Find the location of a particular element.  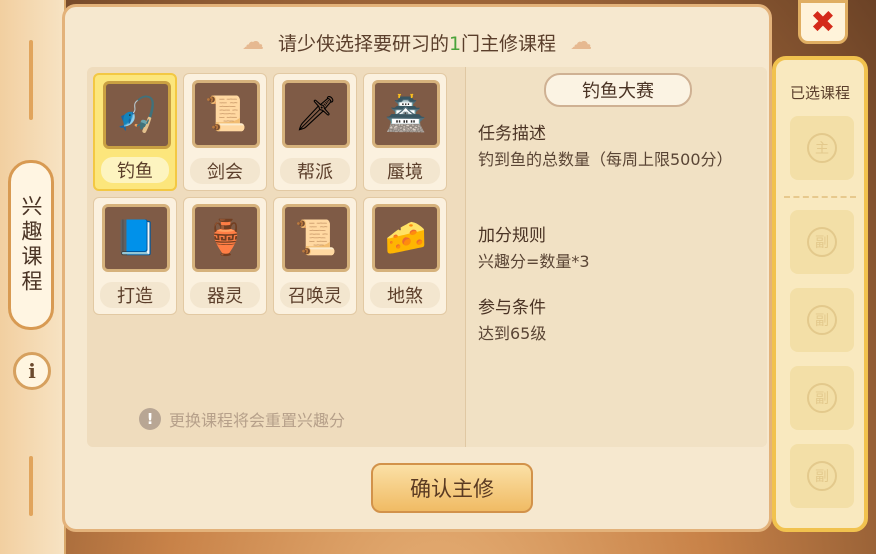

task-description: 任务描述 钓到鱼的总数量（每周上限500分） is located at coordinates (618, 147).